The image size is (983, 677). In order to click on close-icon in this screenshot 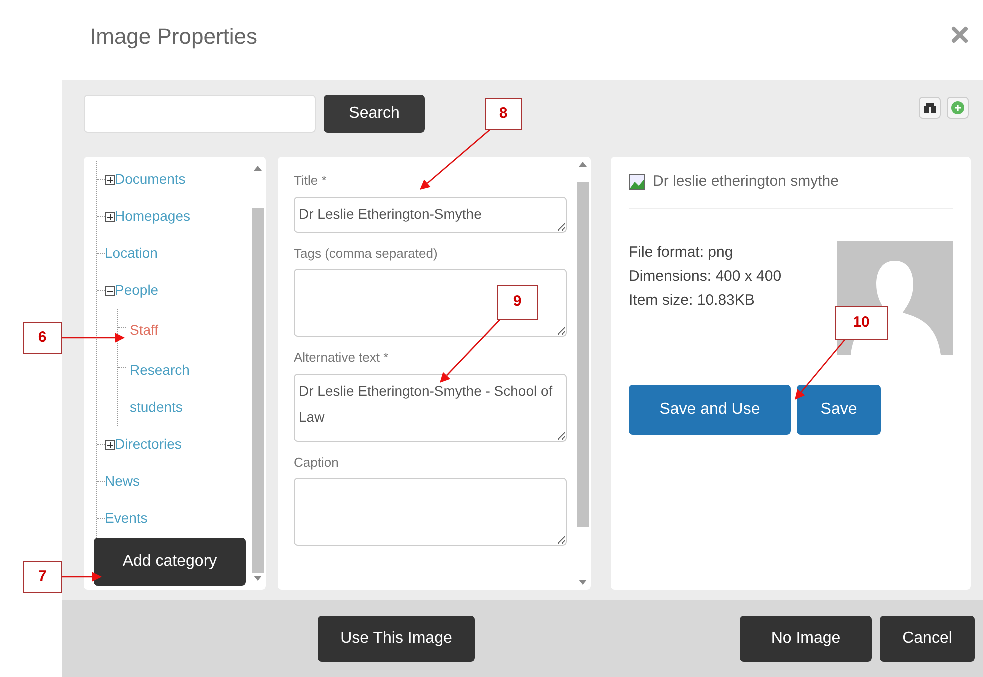, I will do `click(960, 35)`.